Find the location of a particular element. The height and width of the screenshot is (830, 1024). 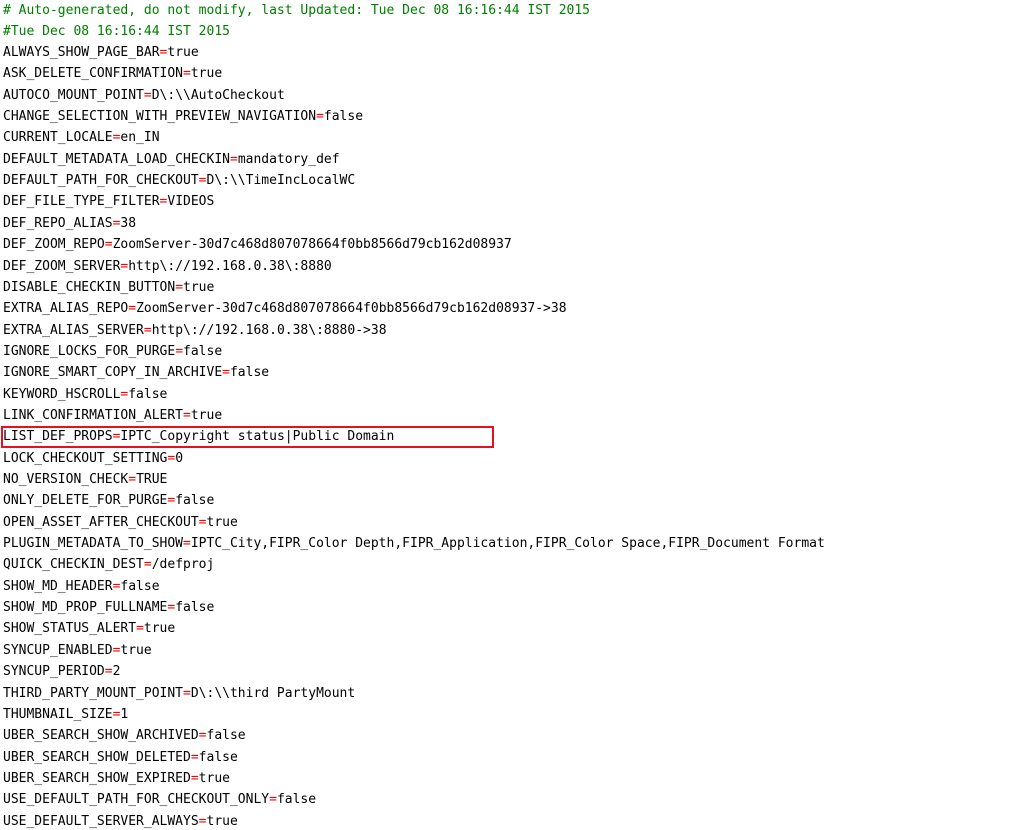

property-line: ONLY_DELETE_FOR_PURGE=false is located at coordinates (108, 500).